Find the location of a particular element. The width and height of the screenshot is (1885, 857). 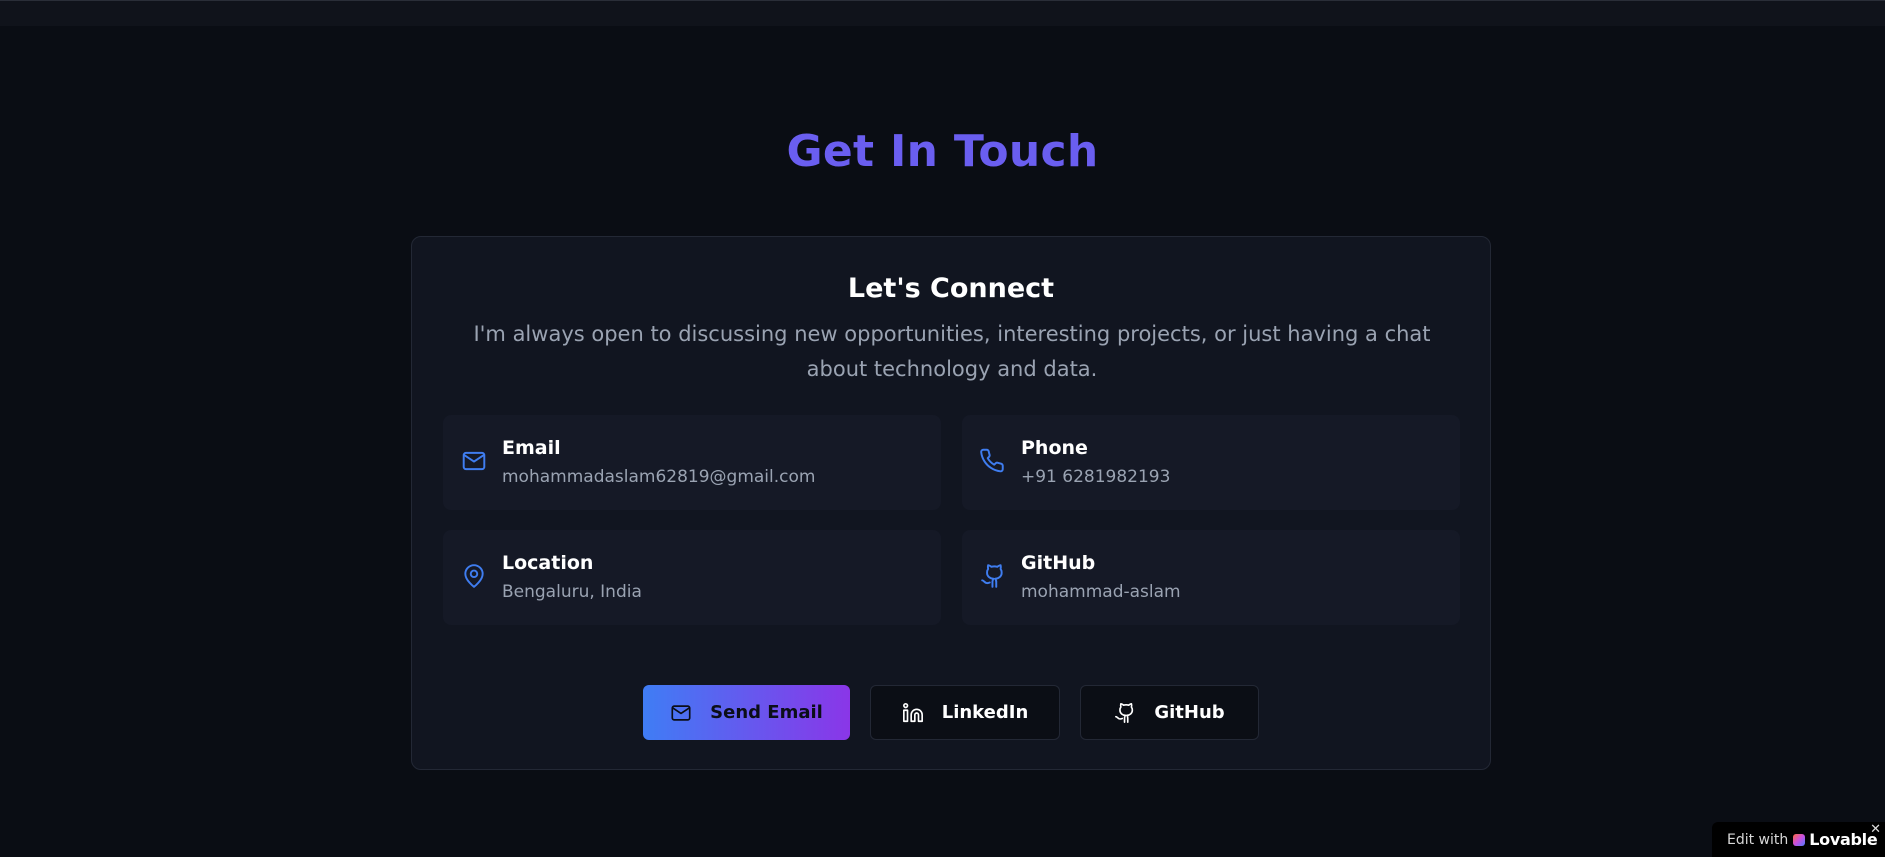

section-title: Get In Touch is located at coordinates (942, 151).